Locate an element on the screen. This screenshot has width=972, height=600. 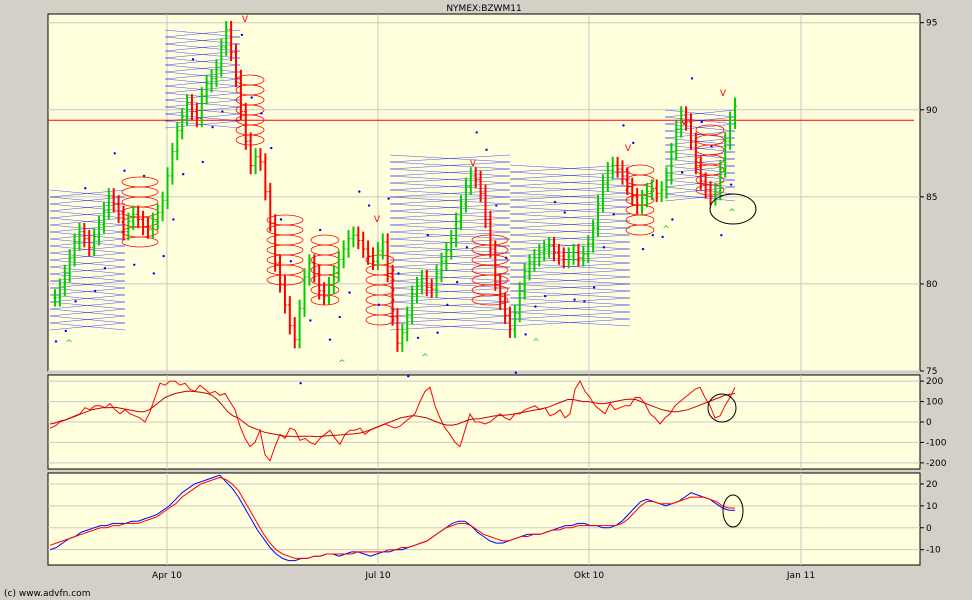
y-tick-label: 100 is located at coordinates (934, 403).